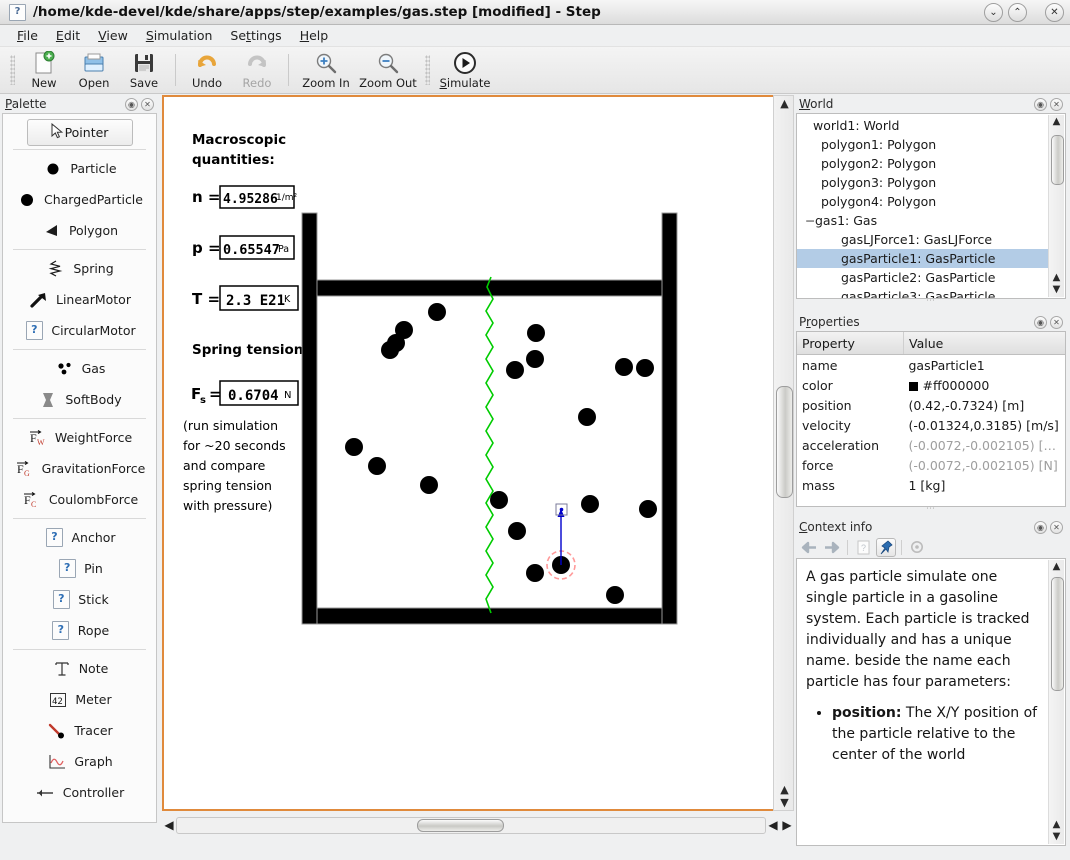 This screenshot has height=860, width=1070. Describe the element at coordinates (923, 201) in the screenshot. I see `tree-item-polygon4: polygon4: Polygon` at that location.